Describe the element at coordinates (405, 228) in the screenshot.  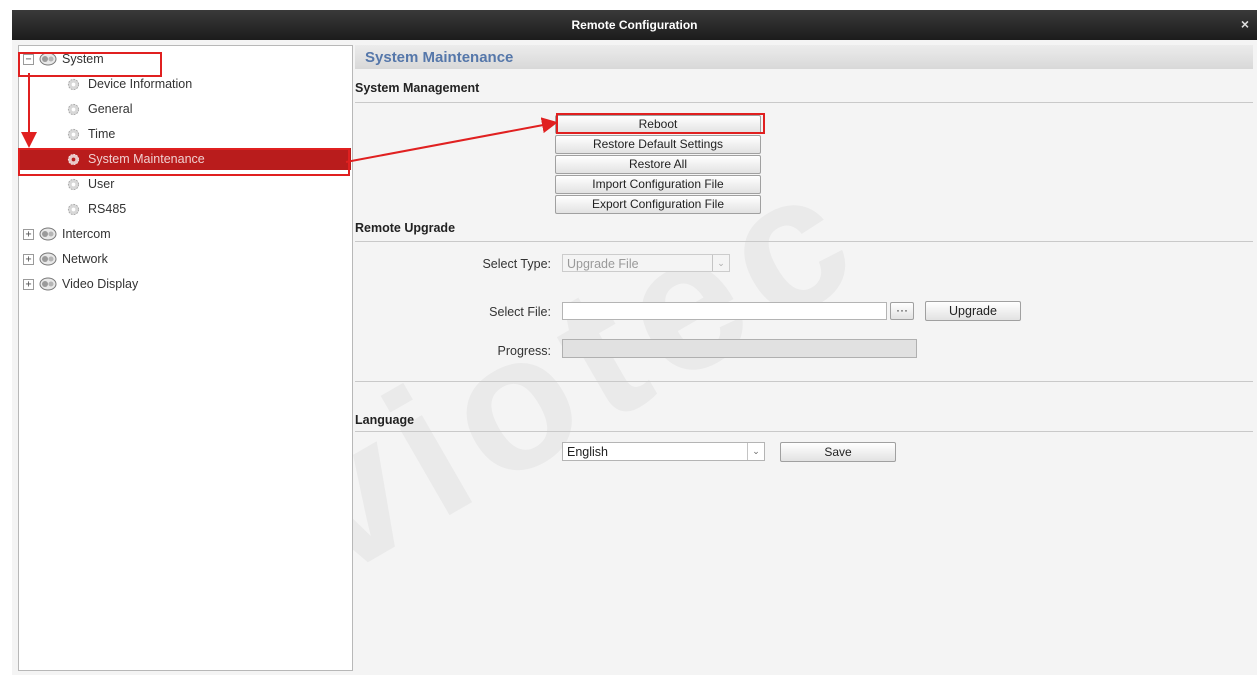
I see `section-remote-upgrade: Remote Upgrade` at that location.